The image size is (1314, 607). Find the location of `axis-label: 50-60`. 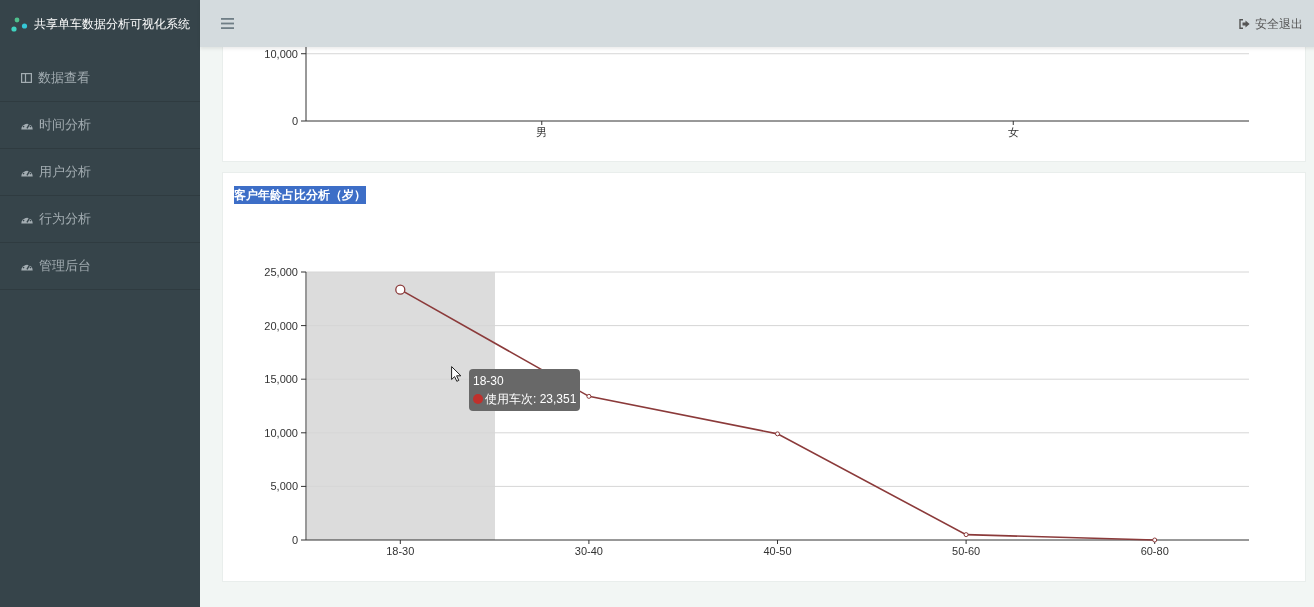

axis-label: 50-60 is located at coordinates (966, 551).